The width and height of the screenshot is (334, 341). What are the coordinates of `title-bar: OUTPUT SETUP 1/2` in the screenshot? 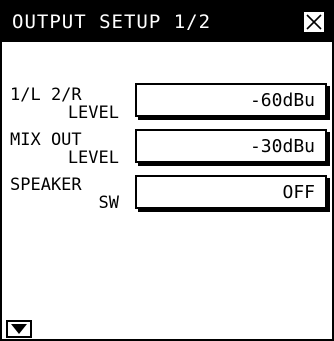 It's located at (167, 22).